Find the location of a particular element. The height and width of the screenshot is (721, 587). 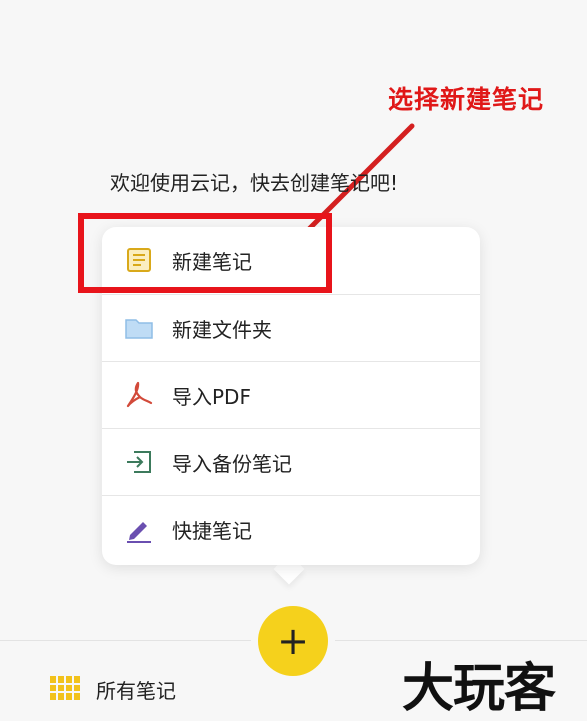

menu-item-import-backup: 导入备份笔记 is located at coordinates (291, 461).